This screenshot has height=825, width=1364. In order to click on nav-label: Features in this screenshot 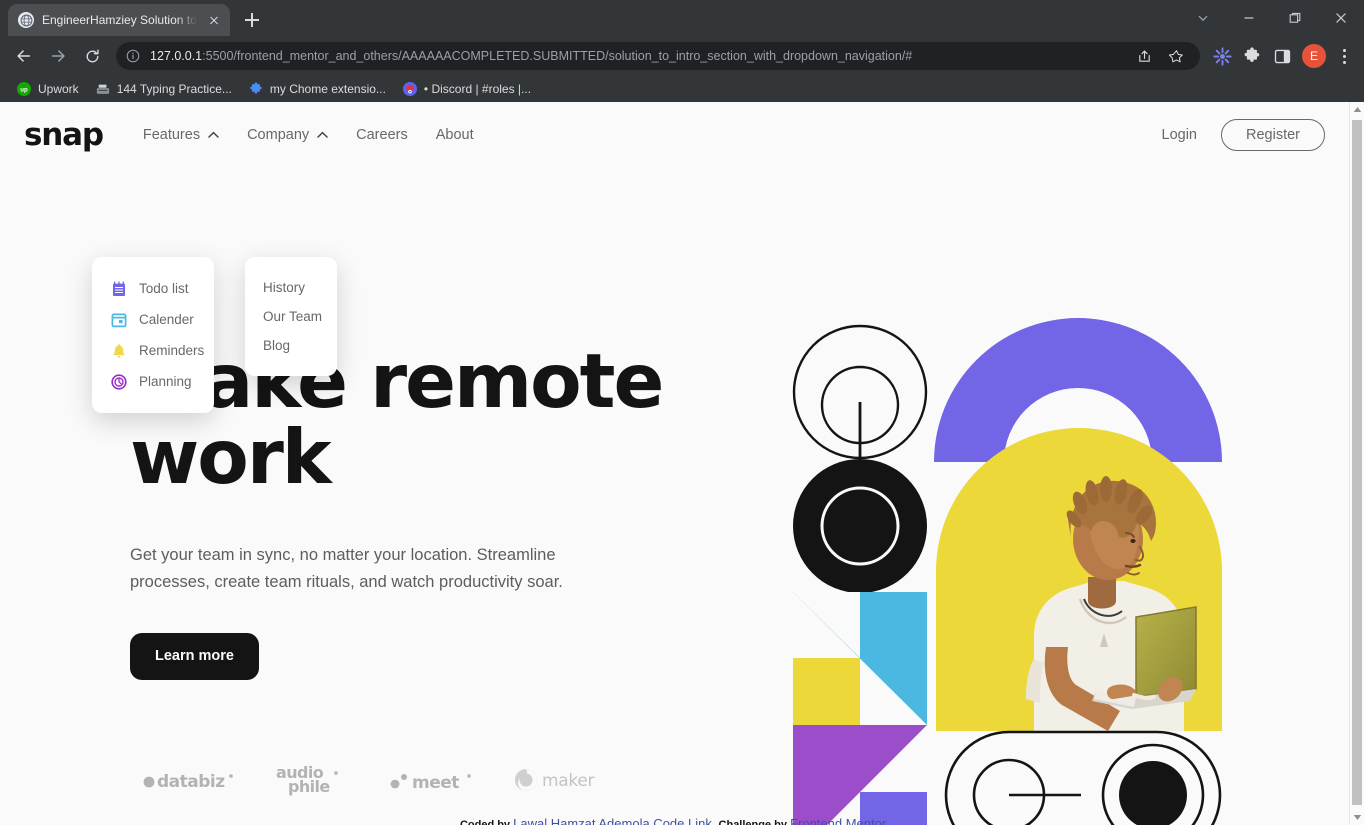, I will do `click(171, 135)`.